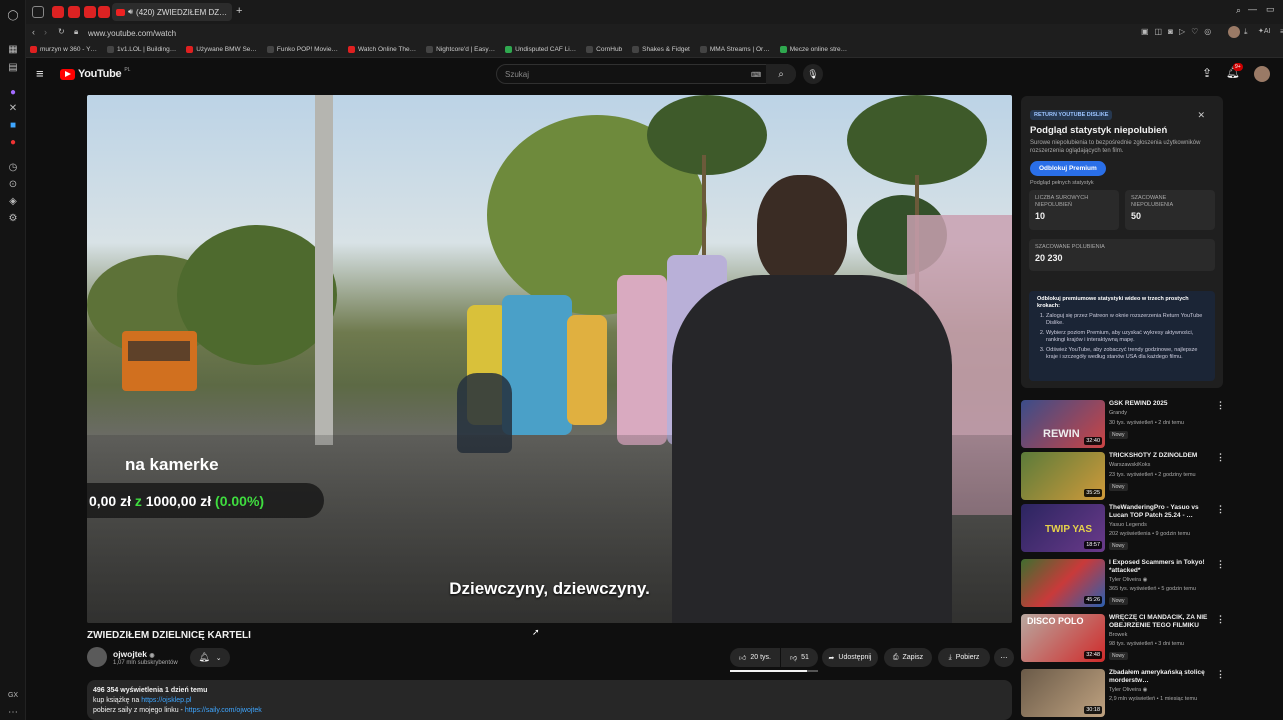 The height and width of the screenshot is (720, 1283). Describe the element at coordinates (1207, 73) in the screenshot. I see `upload-icon: ⇪` at that location.